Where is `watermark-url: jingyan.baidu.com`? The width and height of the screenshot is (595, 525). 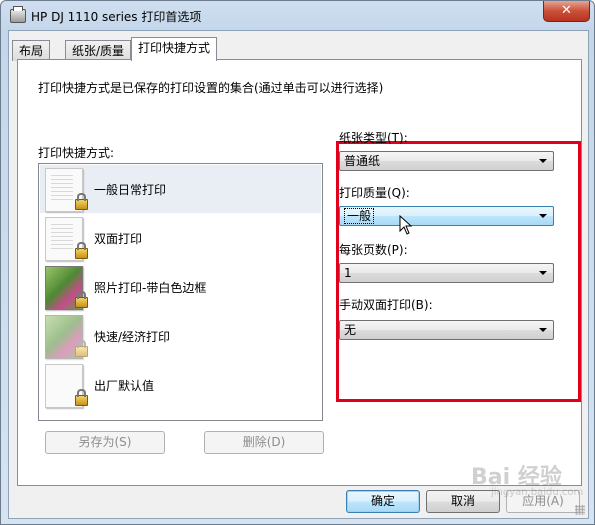
watermark-url: jingyan.baidu.com is located at coordinates (537, 492).